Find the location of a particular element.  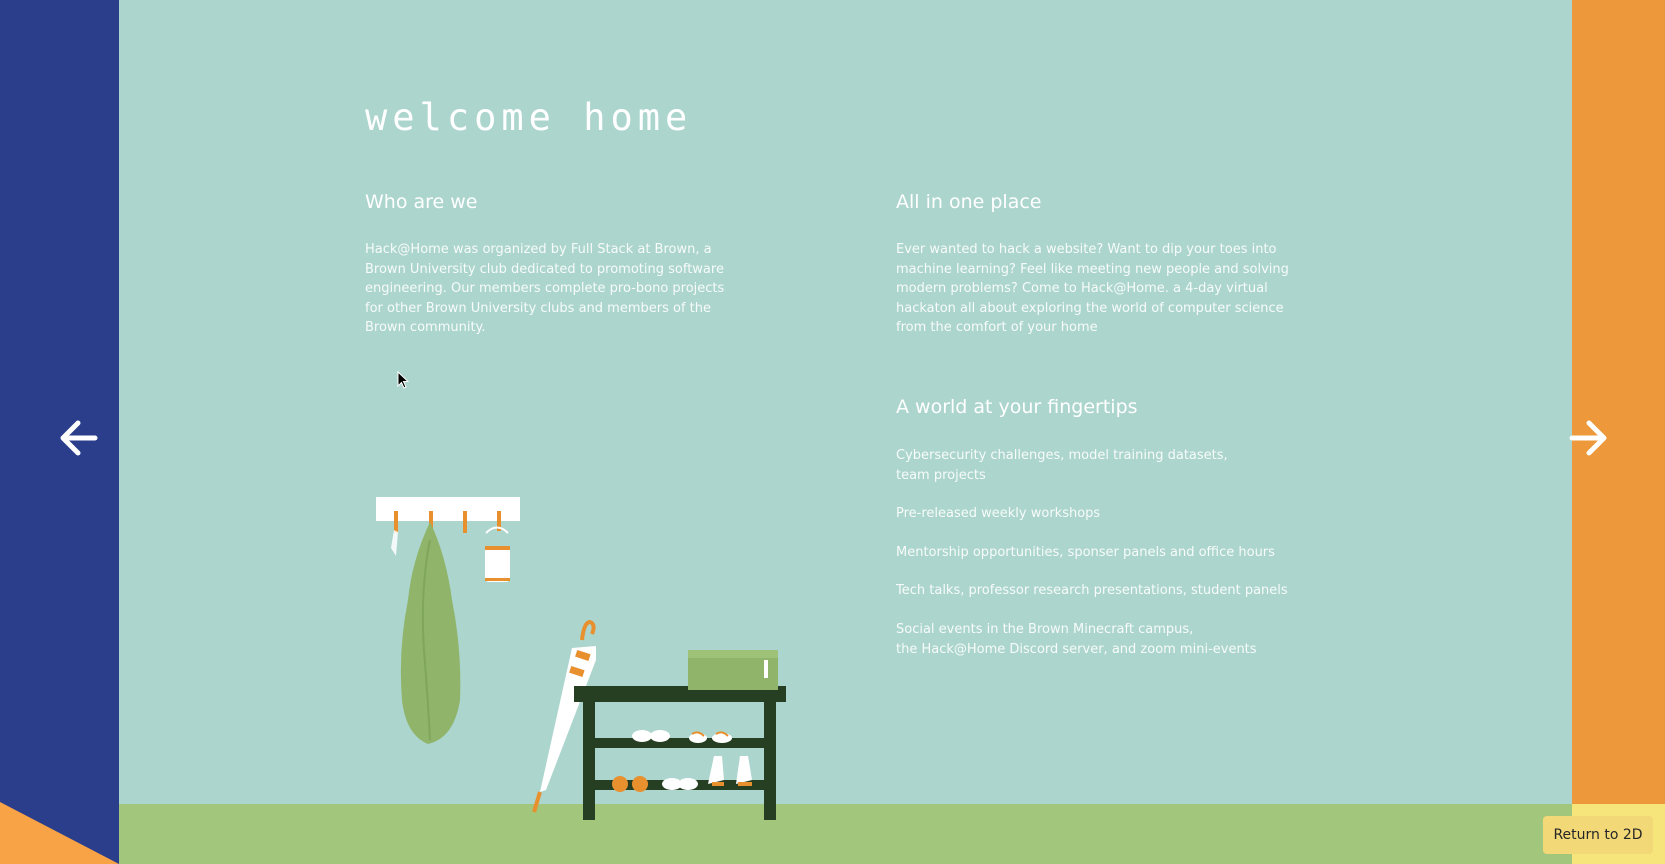

entryway-illustration is located at coordinates (581, 658).